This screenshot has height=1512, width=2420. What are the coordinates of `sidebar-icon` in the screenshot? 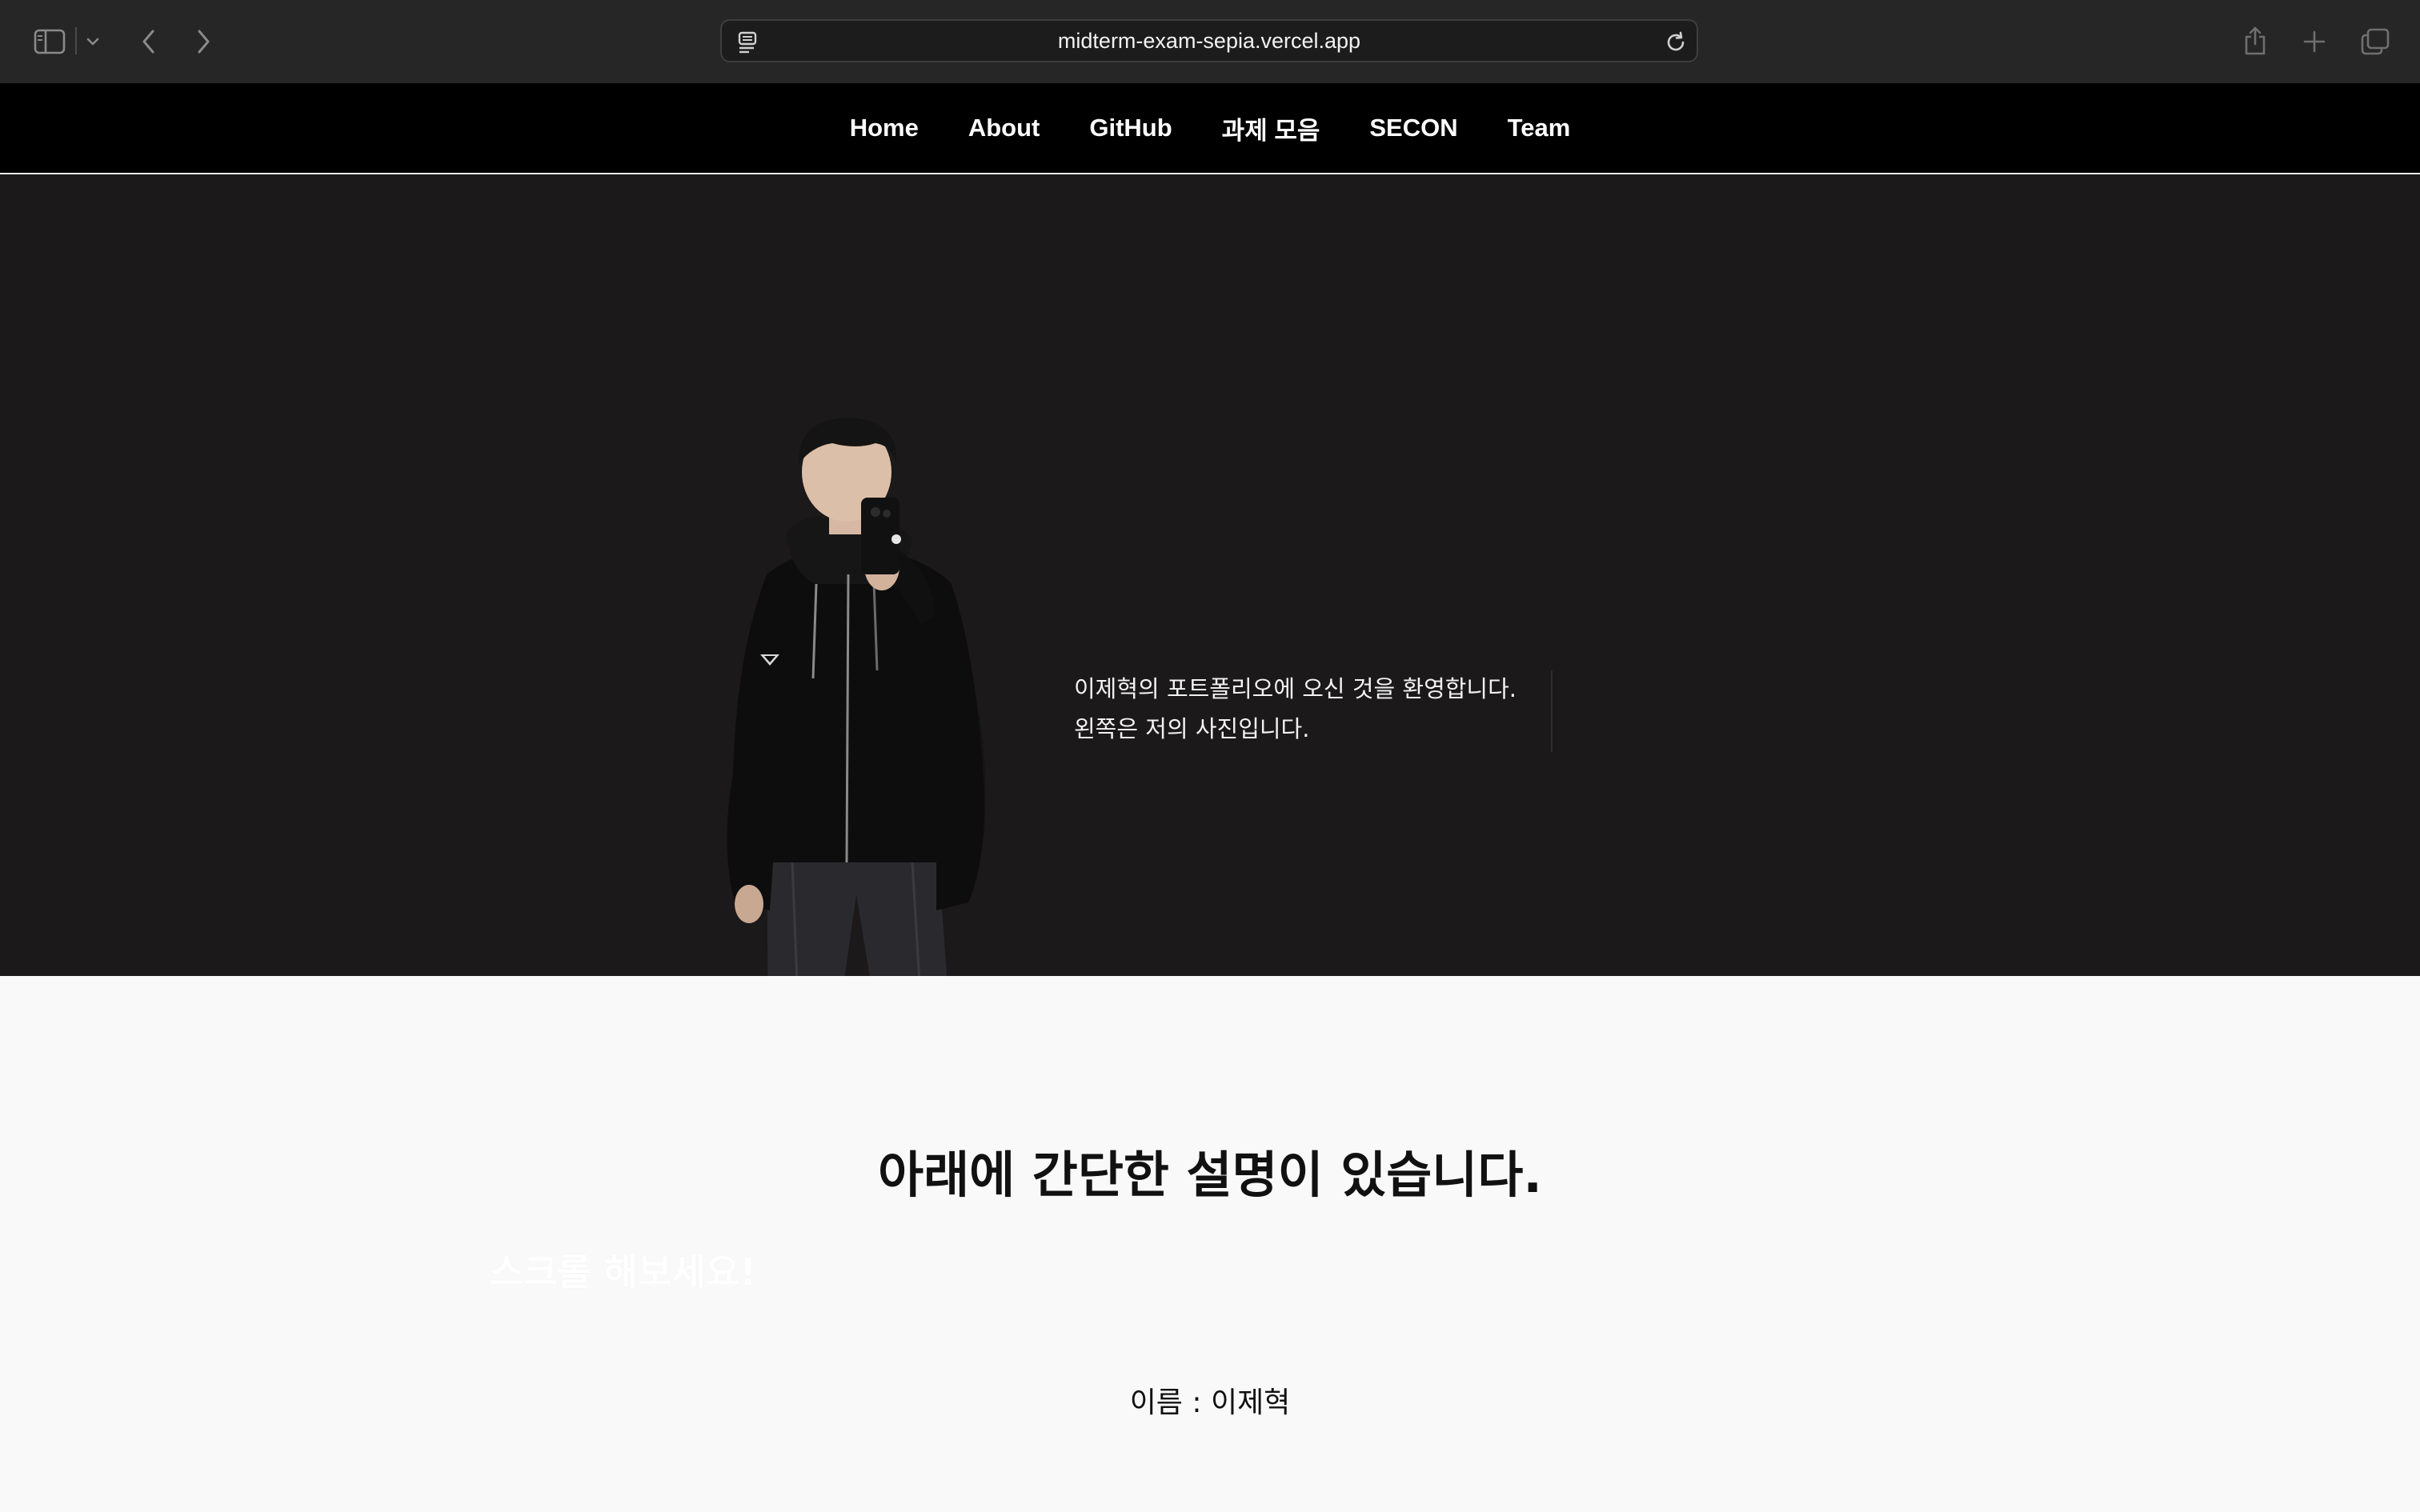 It's located at (49, 41).